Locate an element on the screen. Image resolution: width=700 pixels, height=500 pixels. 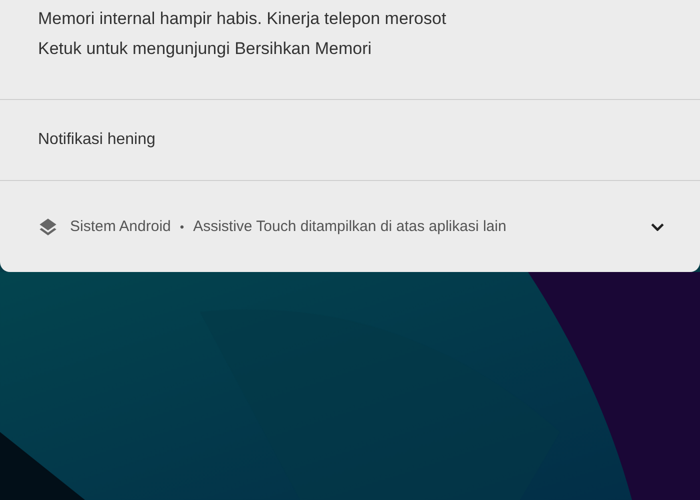
layers-icon is located at coordinates (48, 226).